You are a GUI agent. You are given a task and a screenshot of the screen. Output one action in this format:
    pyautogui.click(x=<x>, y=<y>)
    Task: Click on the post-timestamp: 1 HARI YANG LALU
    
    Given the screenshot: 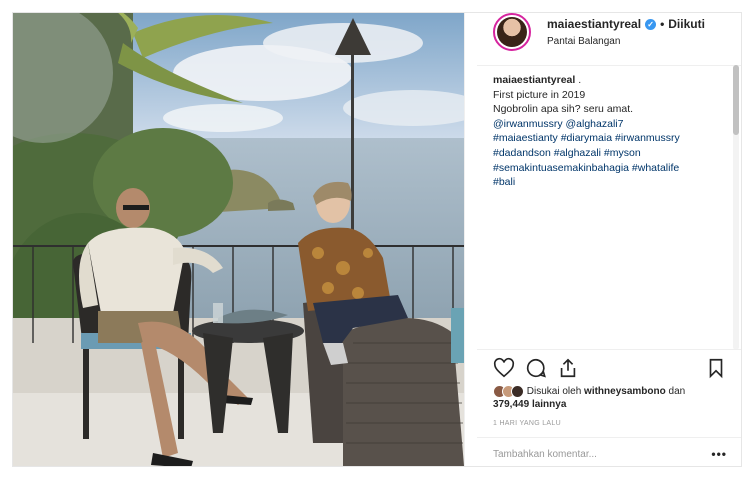 What is the action you would take?
    pyautogui.click(x=527, y=423)
    